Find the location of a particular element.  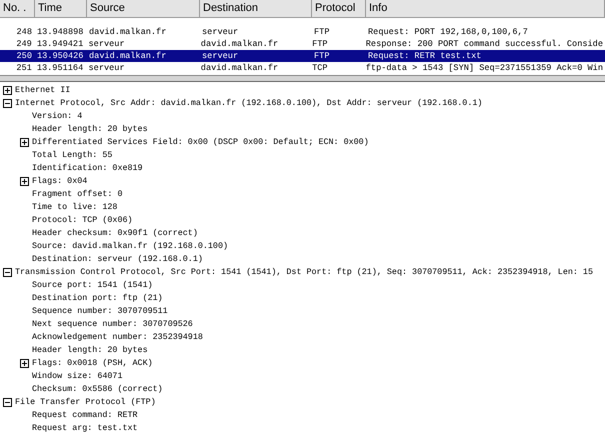

column-header: Source is located at coordinates (143, 8).